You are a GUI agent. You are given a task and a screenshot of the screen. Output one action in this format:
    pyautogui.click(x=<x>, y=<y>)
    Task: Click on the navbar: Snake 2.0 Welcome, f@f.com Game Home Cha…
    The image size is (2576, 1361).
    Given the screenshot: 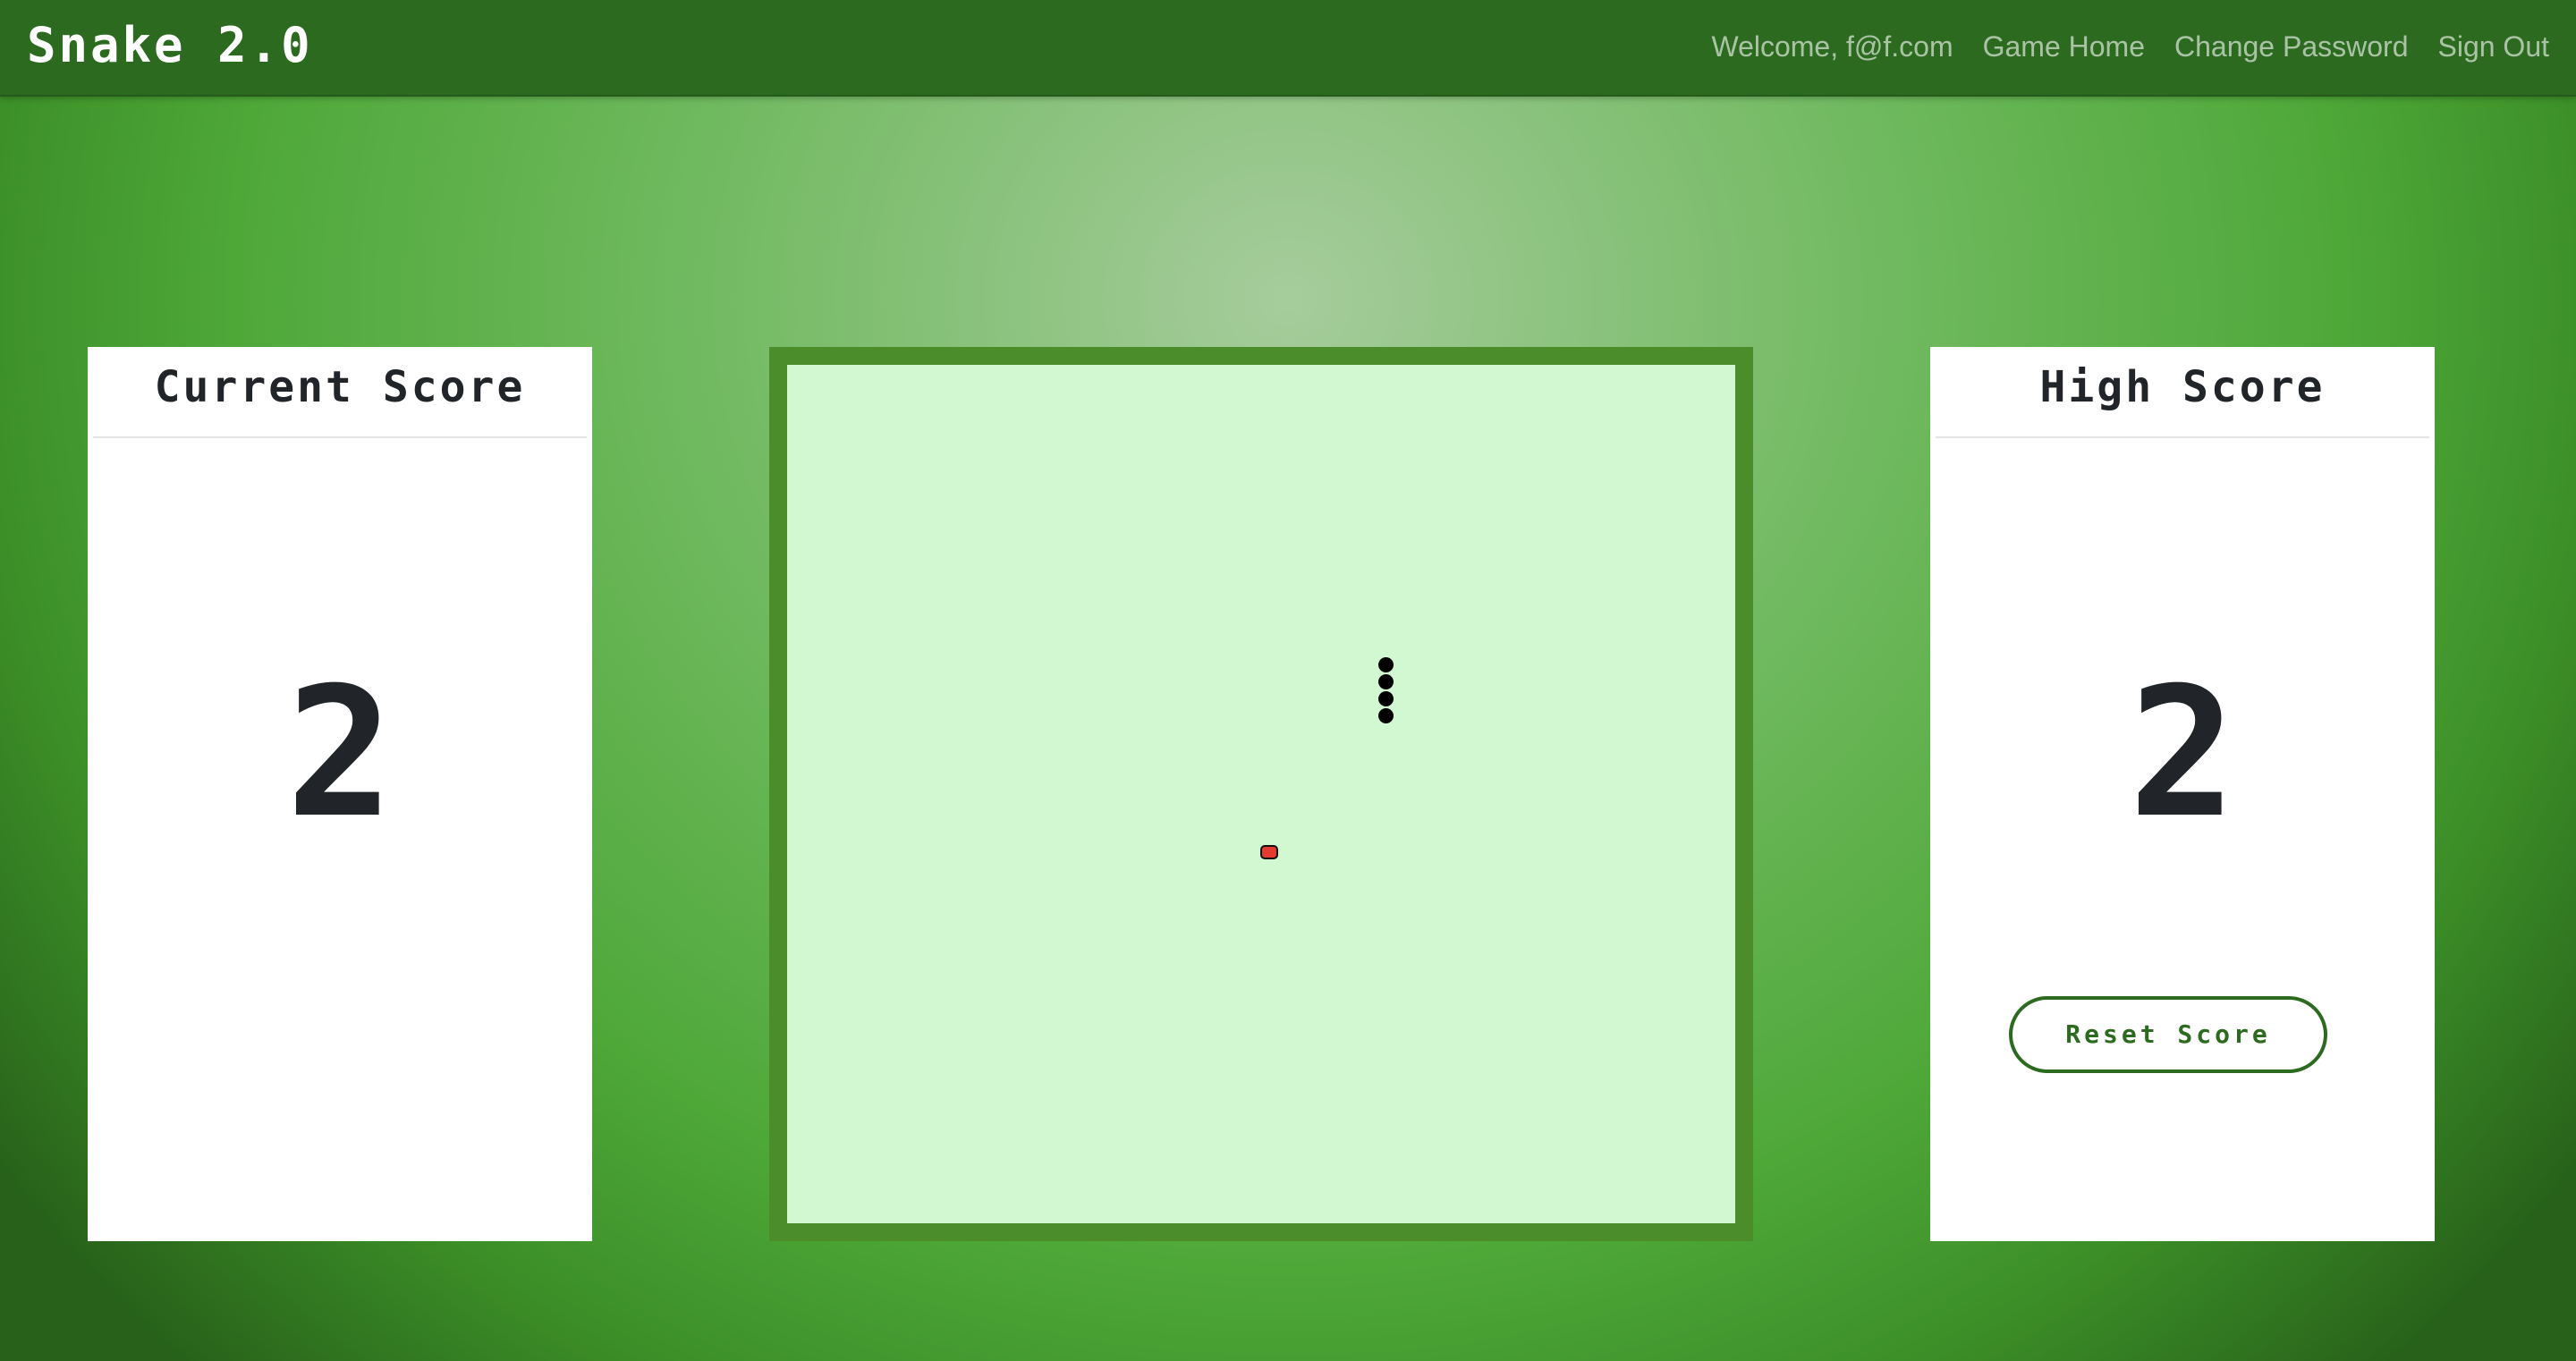 What is the action you would take?
    pyautogui.click(x=1288, y=48)
    